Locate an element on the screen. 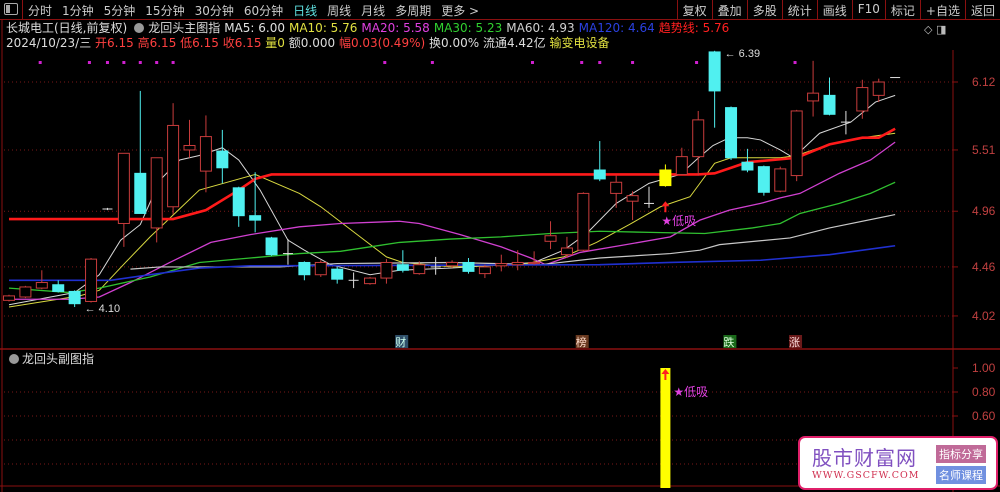 This screenshot has width=1000, height=492. watermark-logo: 股市财富网 WWW.GSCFW.COM 指标分享 名师课程 is located at coordinates (898, 463).